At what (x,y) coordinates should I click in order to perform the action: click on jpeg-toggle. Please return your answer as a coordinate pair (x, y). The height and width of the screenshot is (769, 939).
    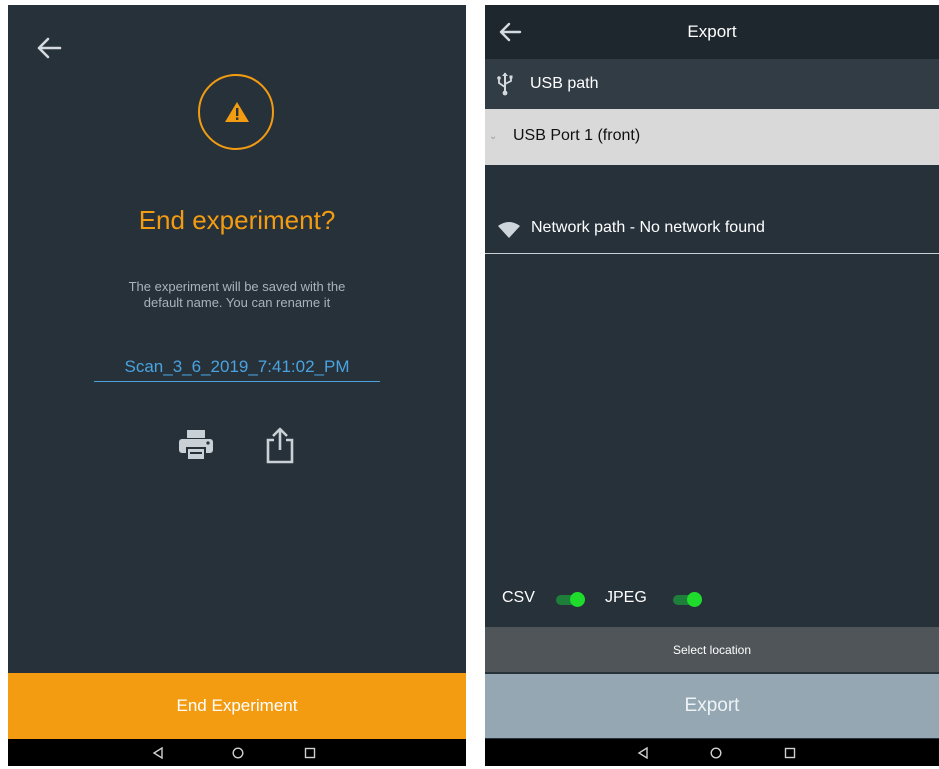
    Looking at the image, I should click on (688, 599).